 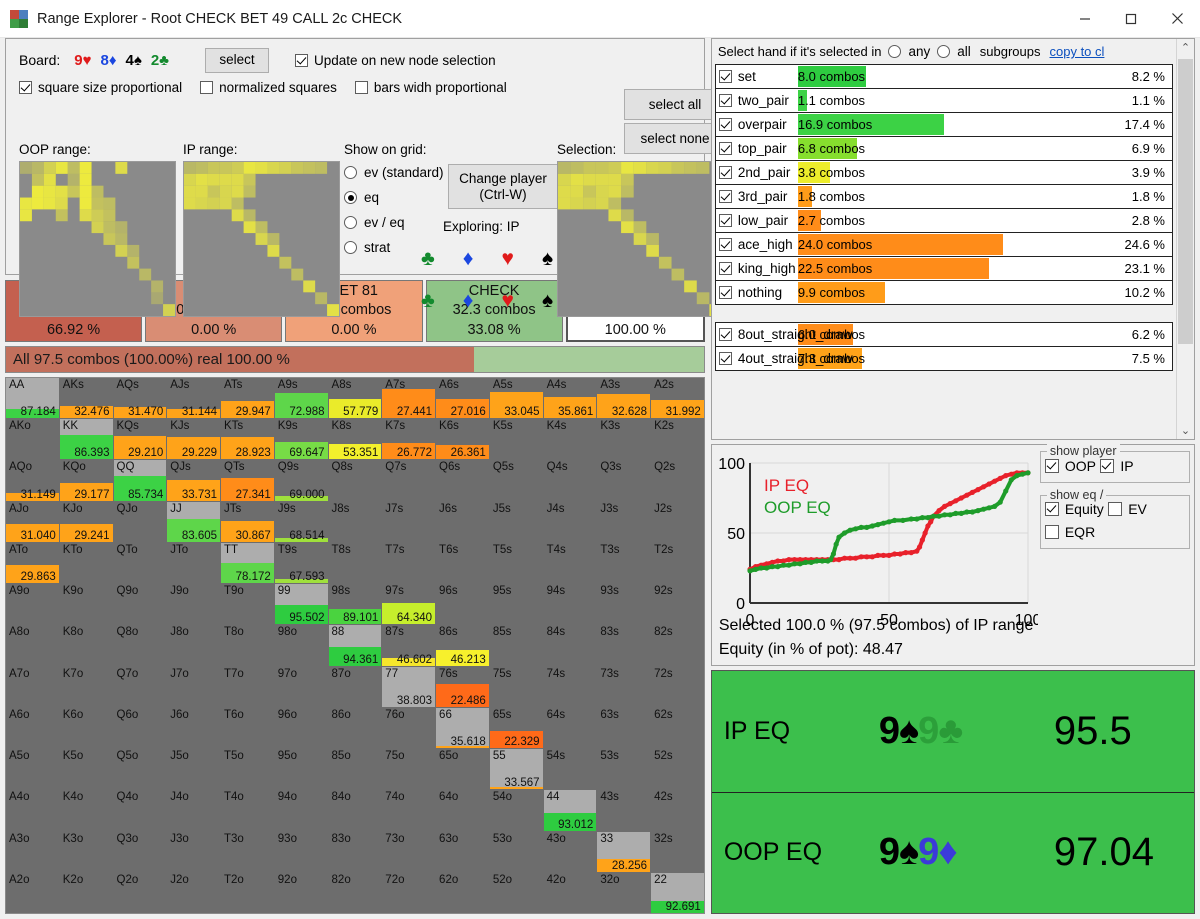 What do you see at coordinates (409, 439) in the screenshot?
I see `hand-cell-K7s: K7s 26.772` at bounding box center [409, 439].